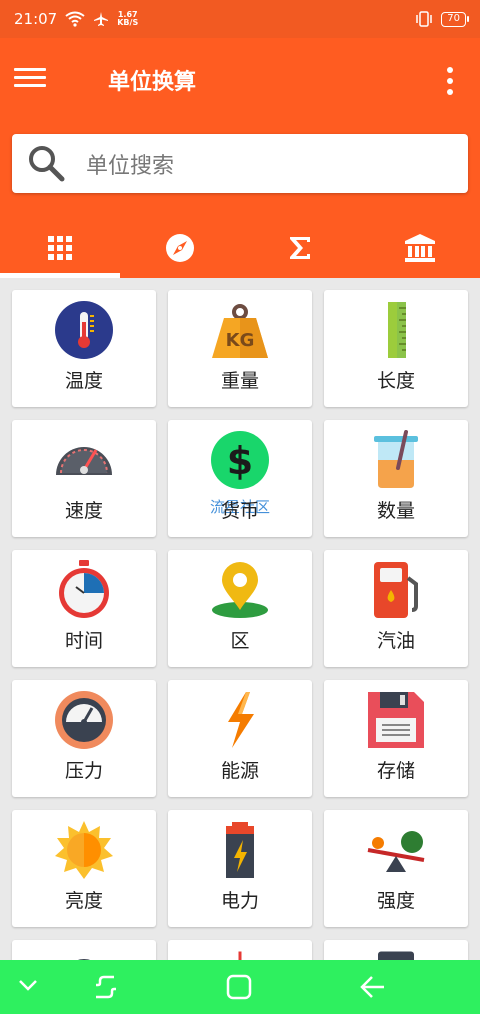 Image resolution: width=480 pixels, height=1014 pixels. I want to click on category-card-energy: 能源, so click(240, 738).